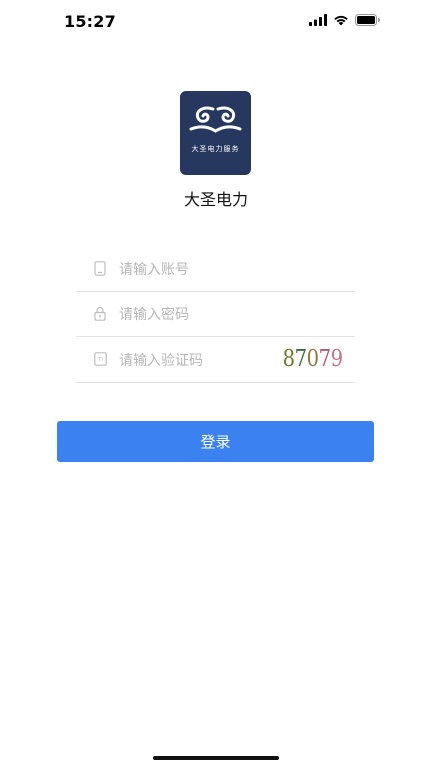 The height and width of the screenshot is (768, 432). I want to click on captcha-digit: 8, so click(288, 359).